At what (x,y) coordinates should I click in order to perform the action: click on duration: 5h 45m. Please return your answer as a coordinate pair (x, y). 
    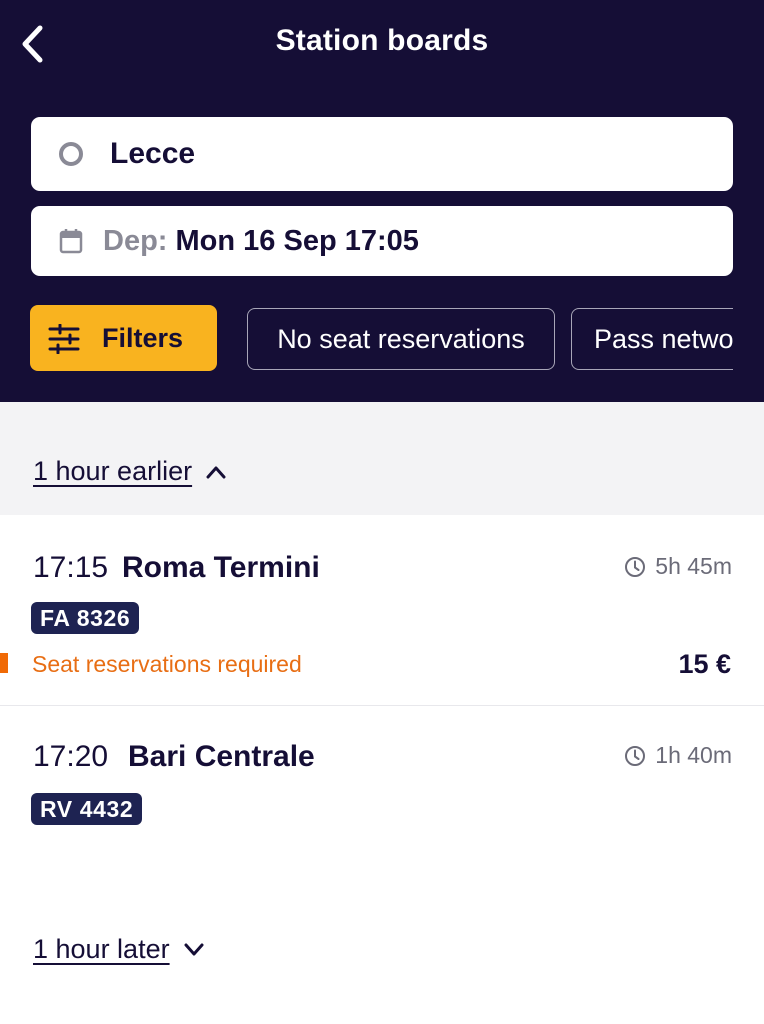
    Looking at the image, I should click on (678, 566).